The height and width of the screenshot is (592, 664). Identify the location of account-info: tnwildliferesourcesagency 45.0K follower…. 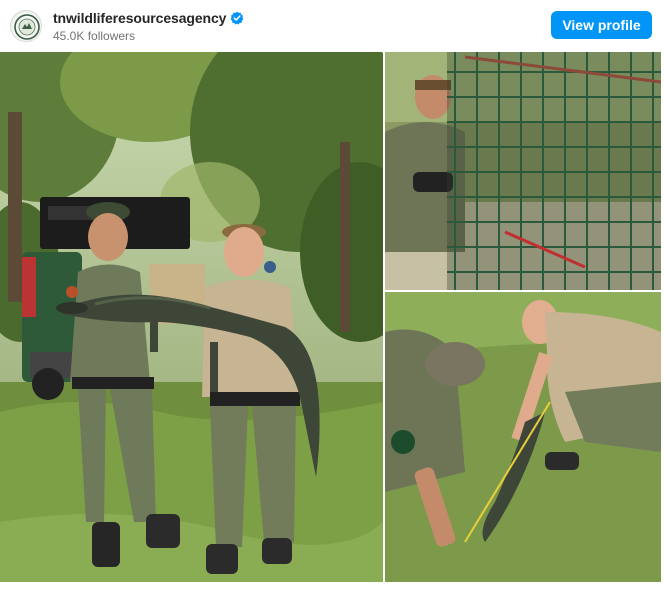
(148, 26).